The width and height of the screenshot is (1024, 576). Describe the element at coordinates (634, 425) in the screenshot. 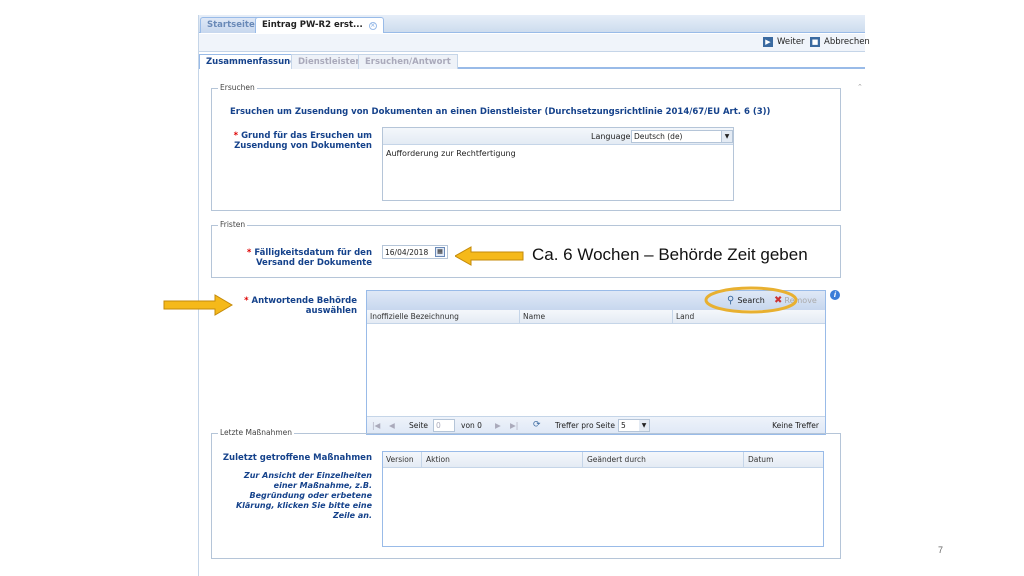

I see `per-page-select: 5 ▼` at that location.